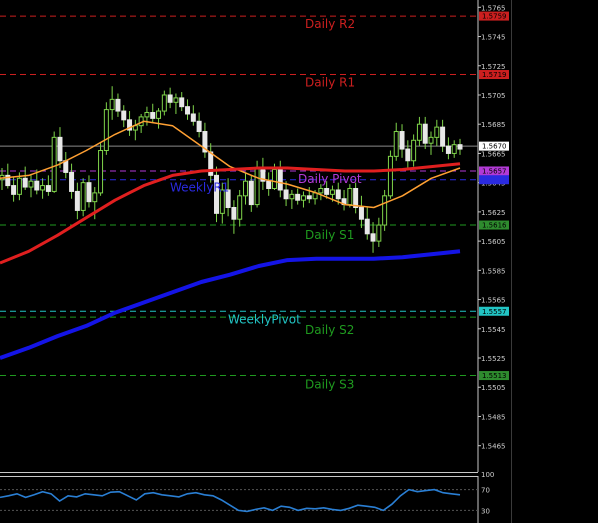 The width and height of the screenshot is (598, 523). What do you see at coordinates (329, 235) in the screenshot?
I see `daily-s1-label: Daily S1` at bounding box center [329, 235].